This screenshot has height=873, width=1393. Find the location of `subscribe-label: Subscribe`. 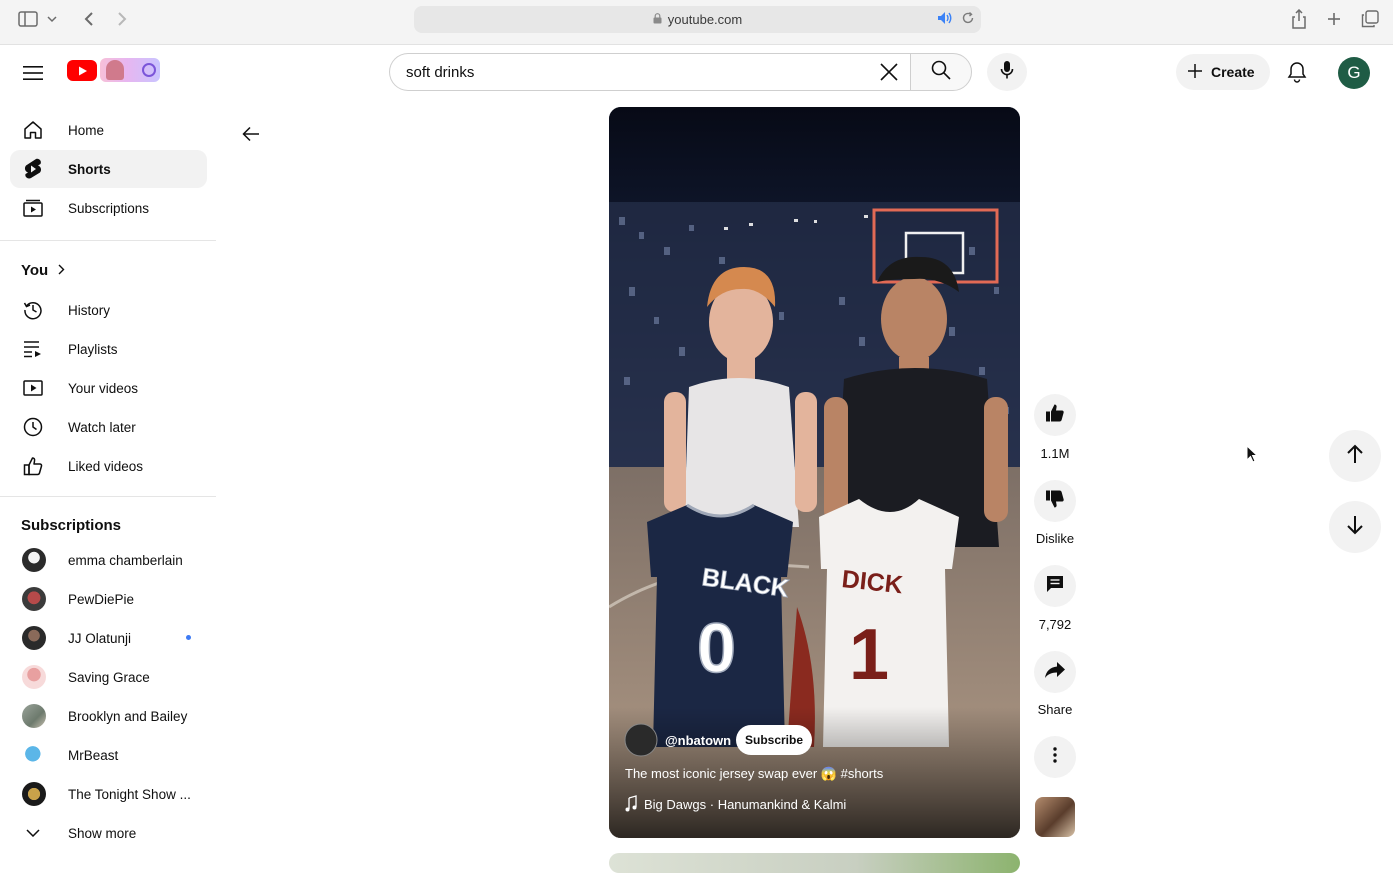

subscribe-label: Subscribe is located at coordinates (774, 740).